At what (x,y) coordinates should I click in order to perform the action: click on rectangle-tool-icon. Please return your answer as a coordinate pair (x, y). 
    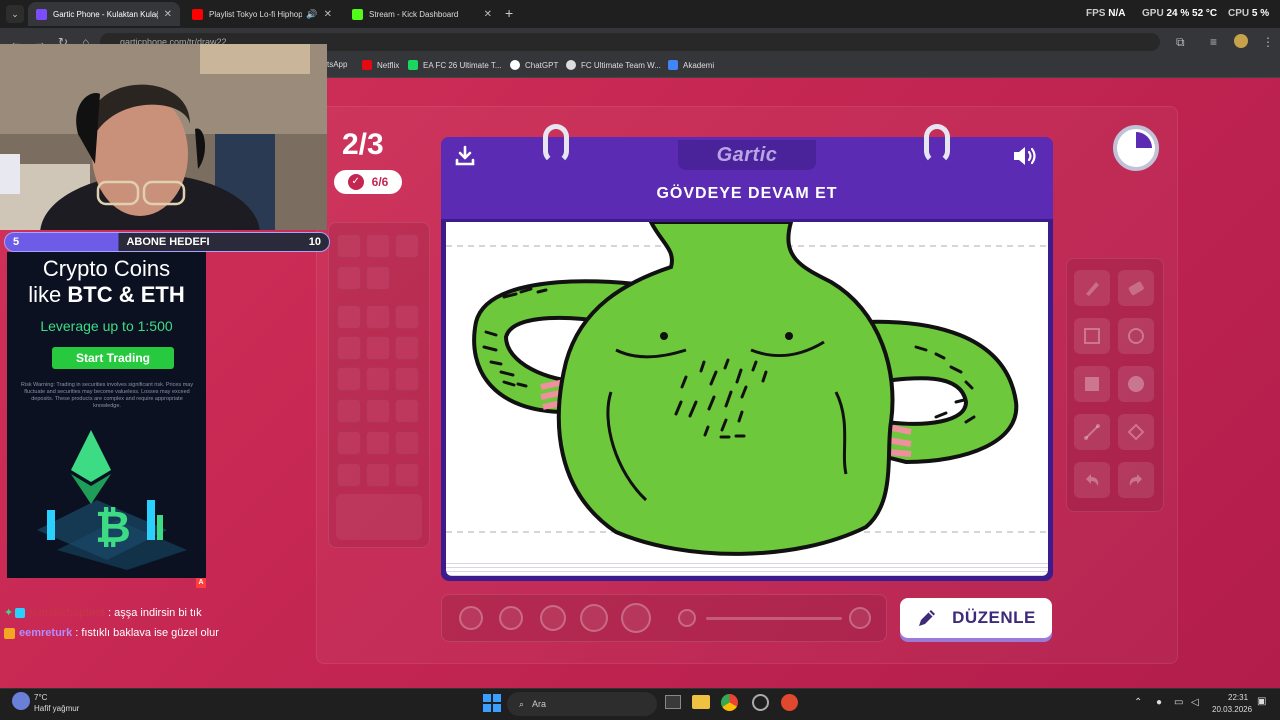
    Looking at the image, I should click on (1092, 336).